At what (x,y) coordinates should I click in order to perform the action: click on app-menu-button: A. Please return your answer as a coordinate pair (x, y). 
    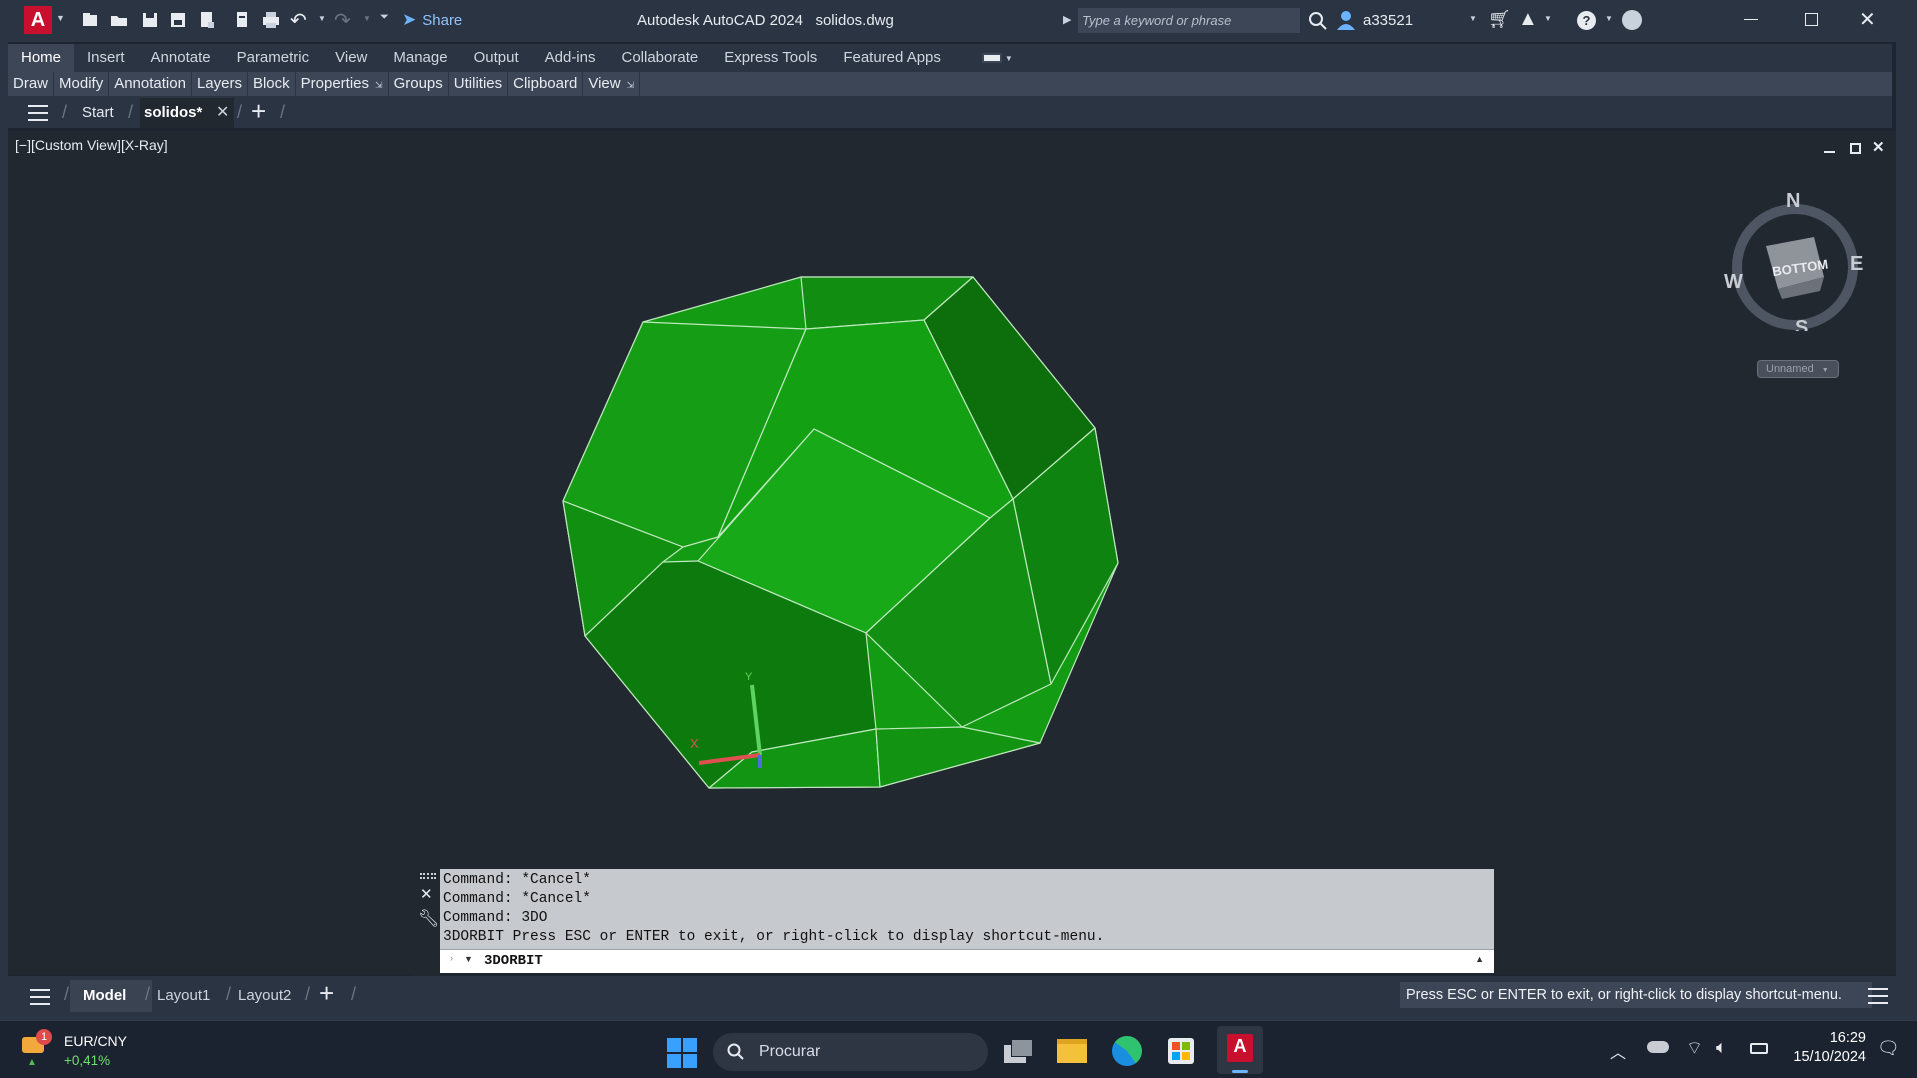
    Looking at the image, I should click on (38, 20).